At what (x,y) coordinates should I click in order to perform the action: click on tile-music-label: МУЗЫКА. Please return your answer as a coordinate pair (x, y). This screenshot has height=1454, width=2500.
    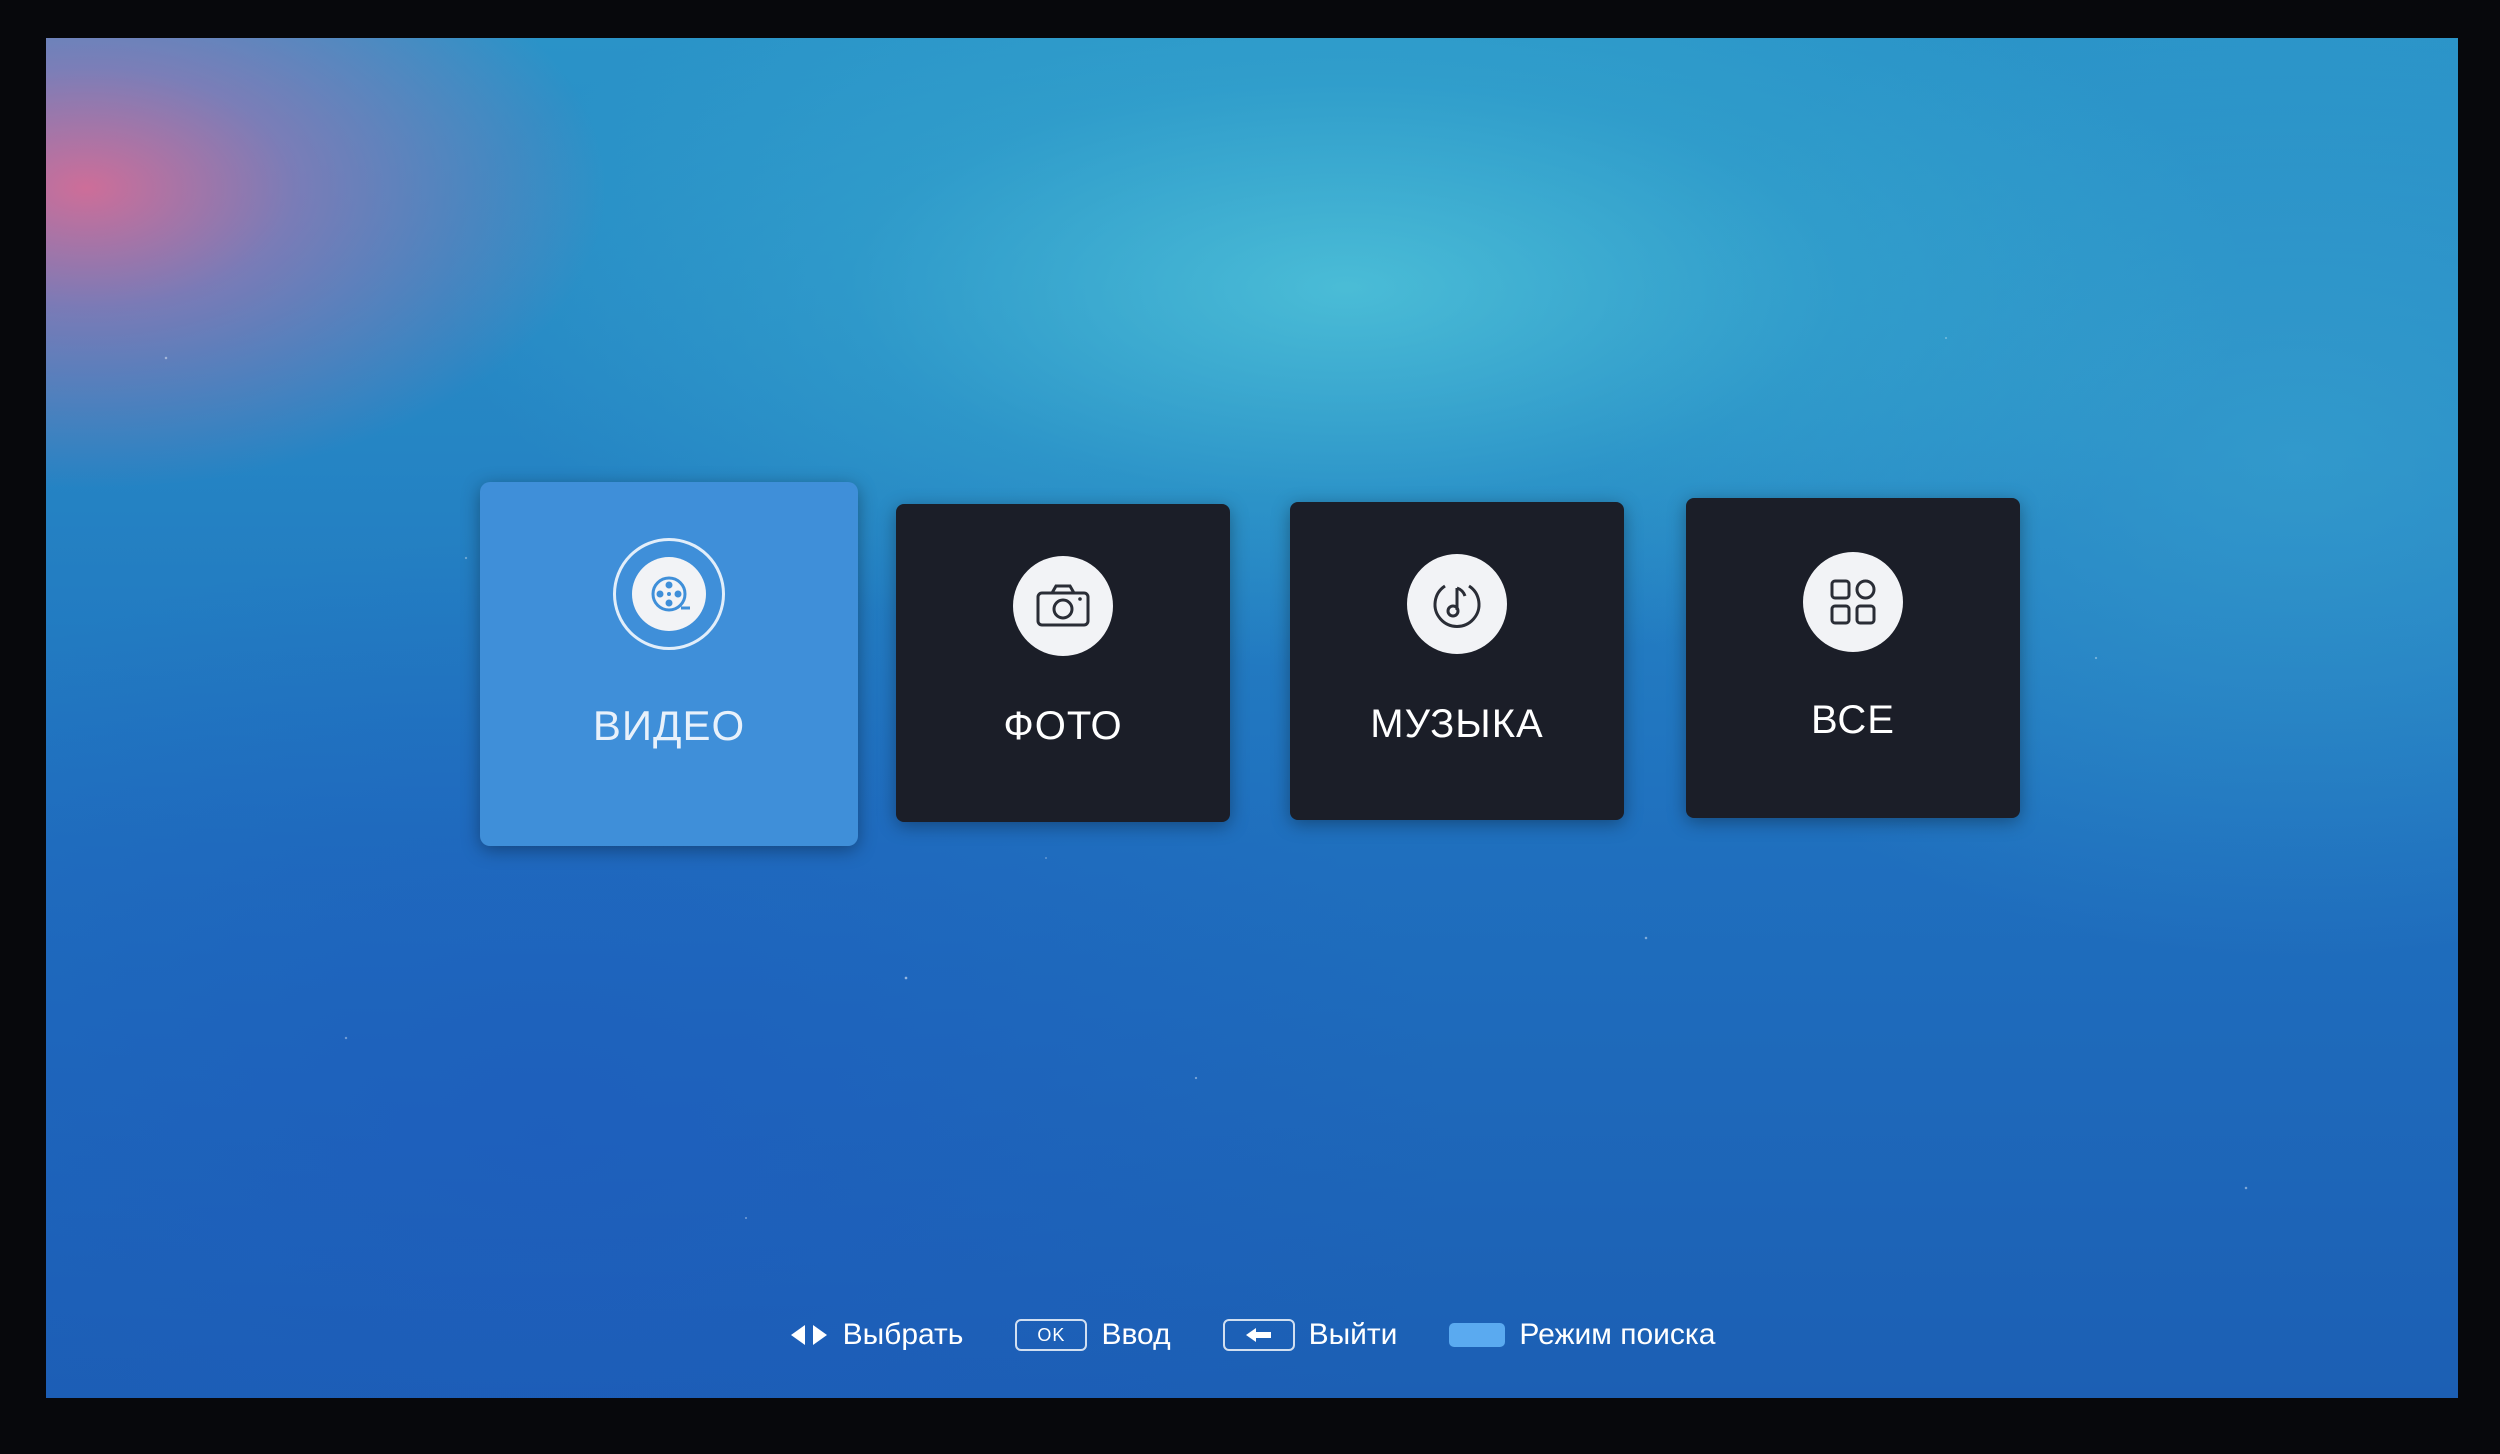
    Looking at the image, I should click on (1457, 724).